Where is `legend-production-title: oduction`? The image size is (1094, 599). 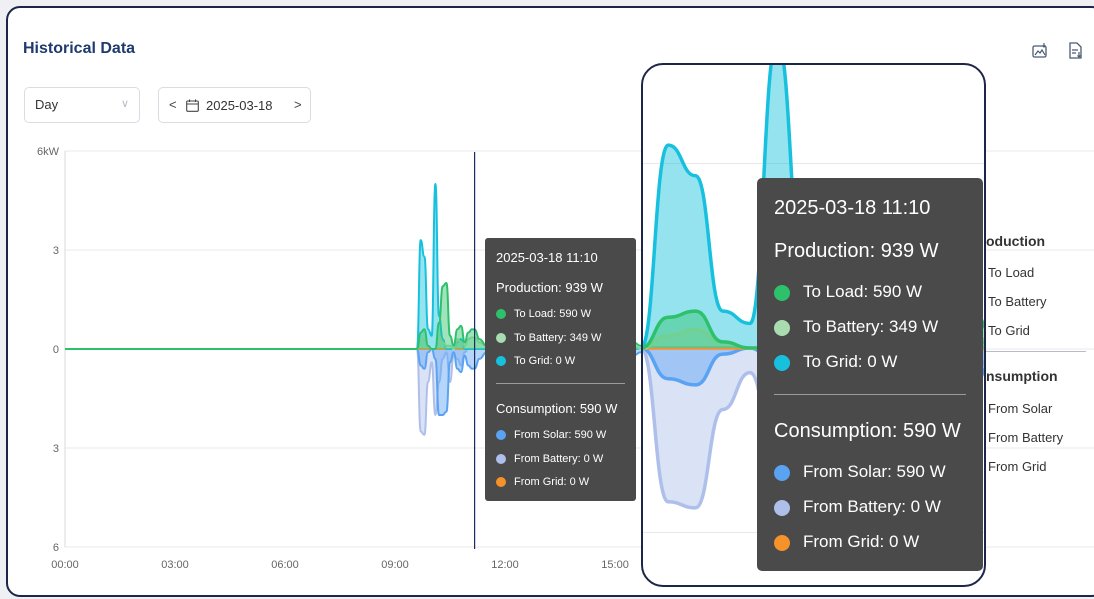 legend-production-title: oduction is located at coordinates (1016, 241).